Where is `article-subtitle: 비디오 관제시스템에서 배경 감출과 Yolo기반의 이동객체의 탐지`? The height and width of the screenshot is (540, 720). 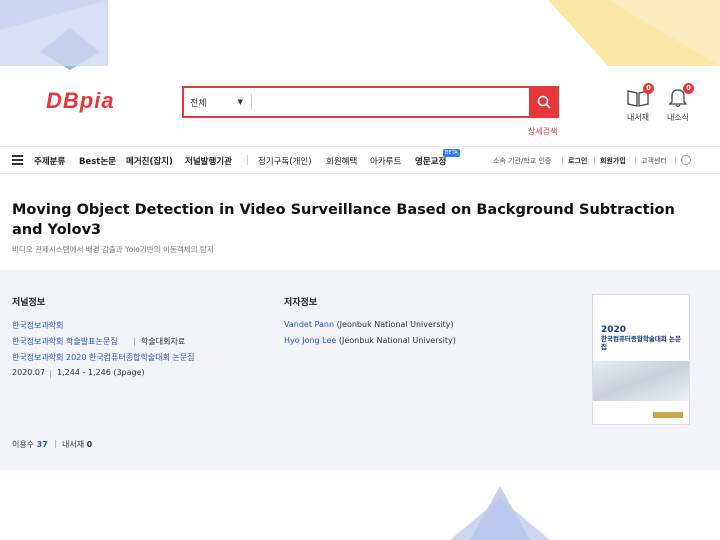
article-subtitle: 비디오 관제시스템에서 배경 감출과 Yolo기반의 이동객체의 탐지 is located at coordinates (113, 249).